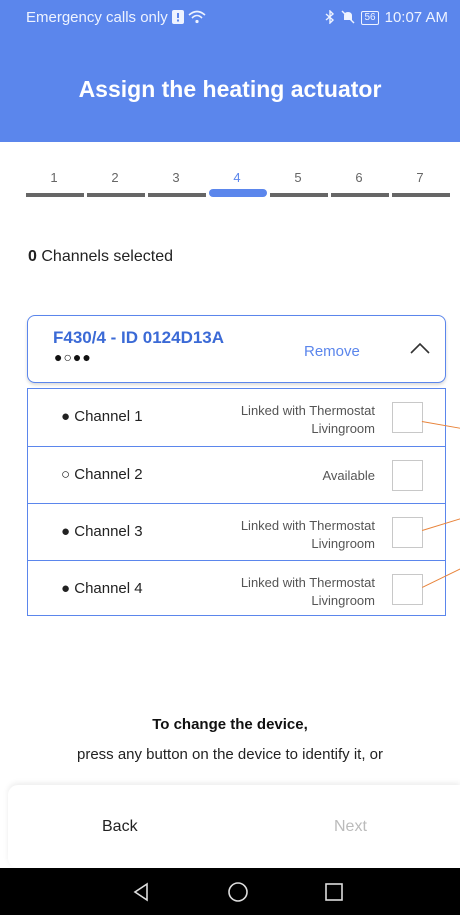  Describe the element at coordinates (32, 256) in the screenshot. I see `selected-count: 0` at that location.